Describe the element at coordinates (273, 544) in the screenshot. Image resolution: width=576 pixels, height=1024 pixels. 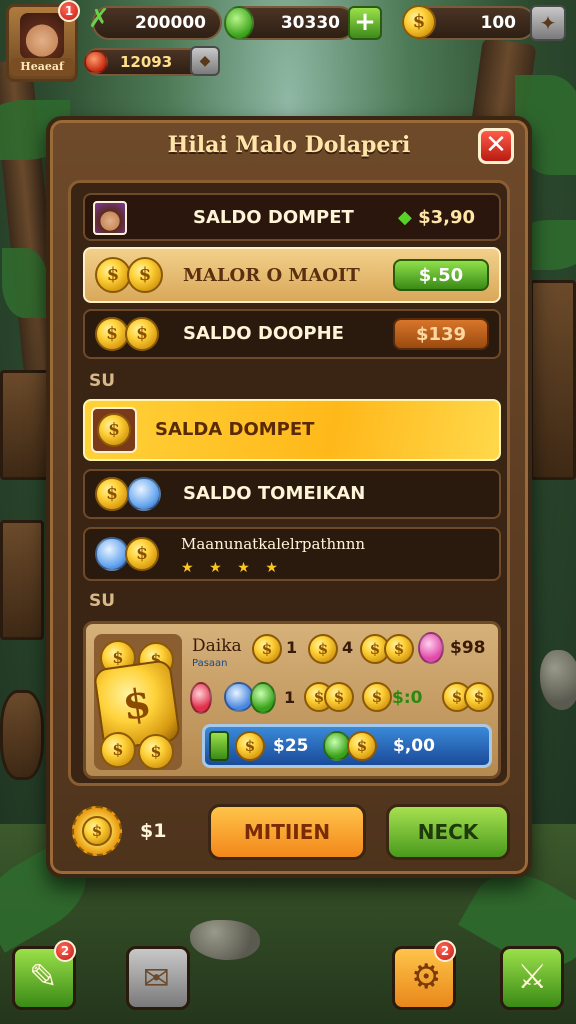
I see `row-label: Maanunatkalelrpathnnn` at that location.